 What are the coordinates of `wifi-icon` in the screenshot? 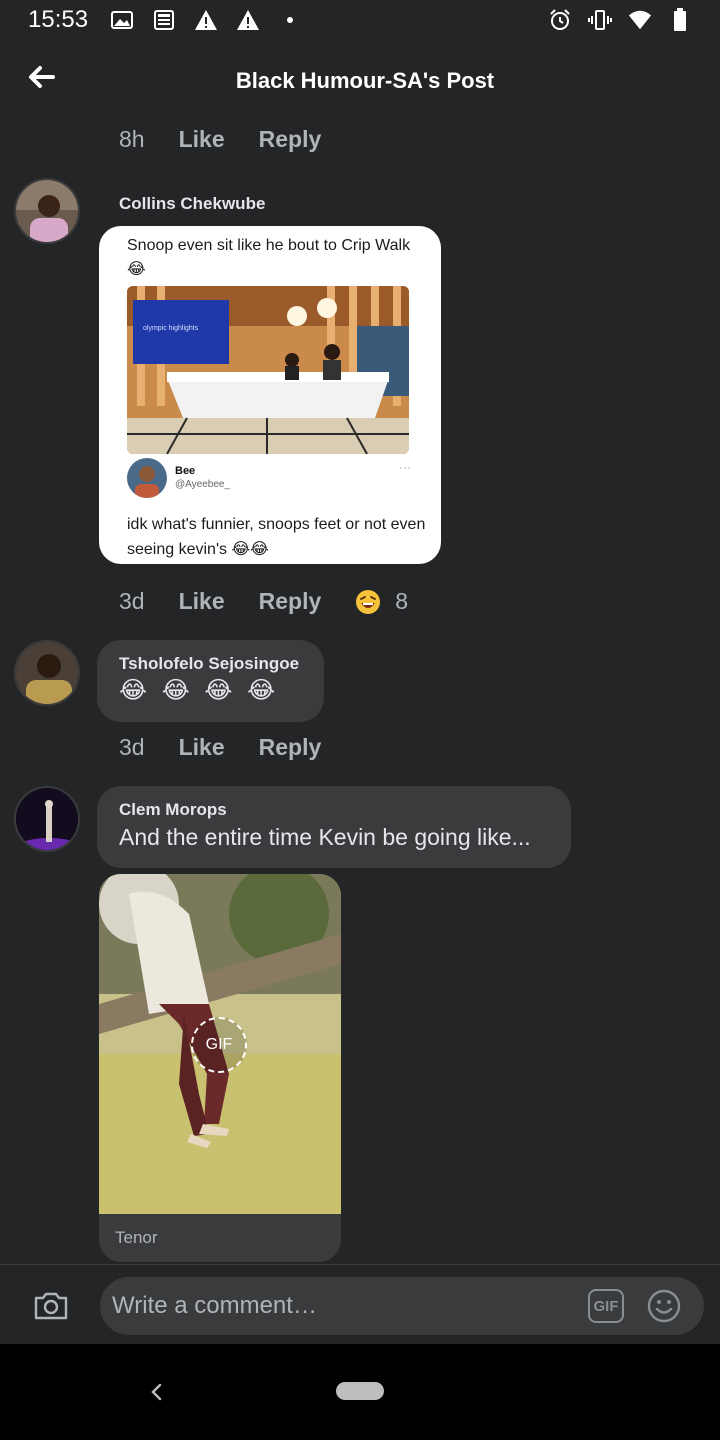 It's located at (640, 20).